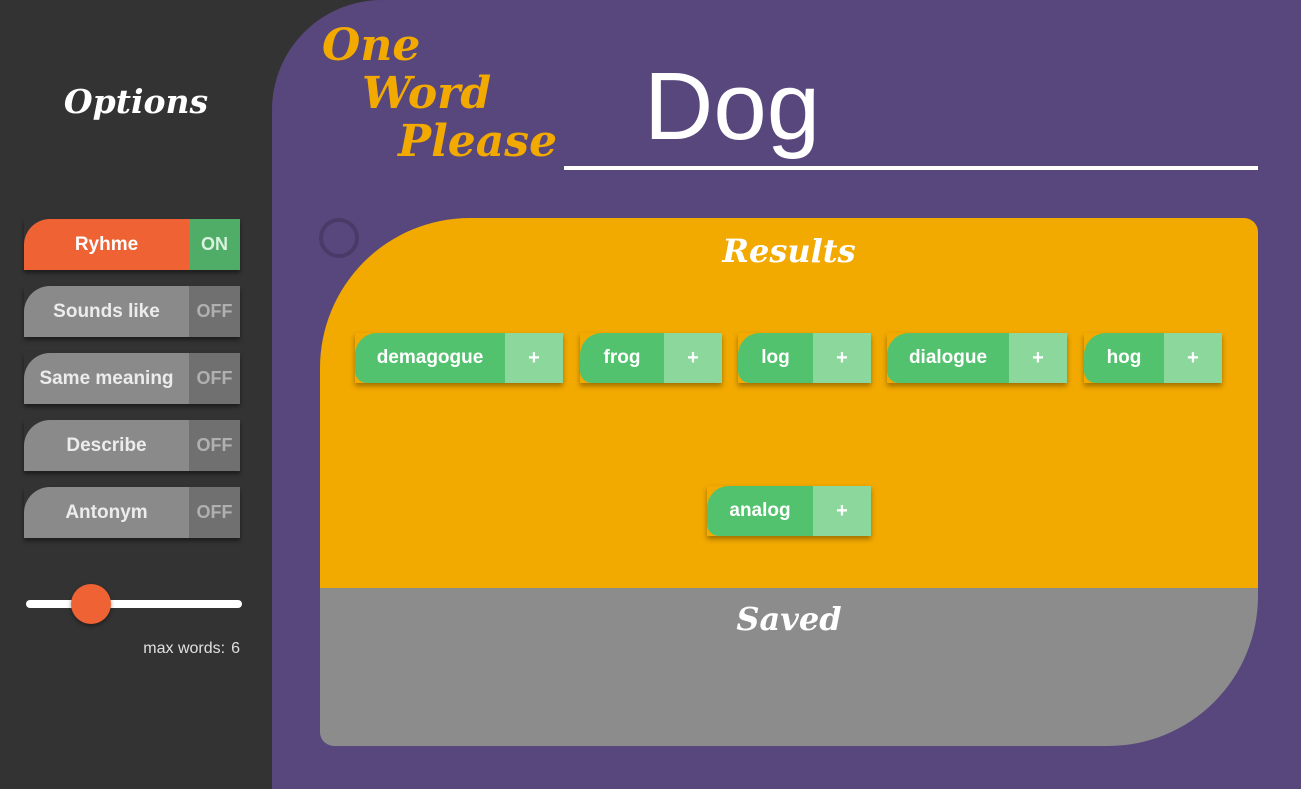 This screenshot has width=1301, height=789. I want to click on saved-title: Saved, so click(789, 619).